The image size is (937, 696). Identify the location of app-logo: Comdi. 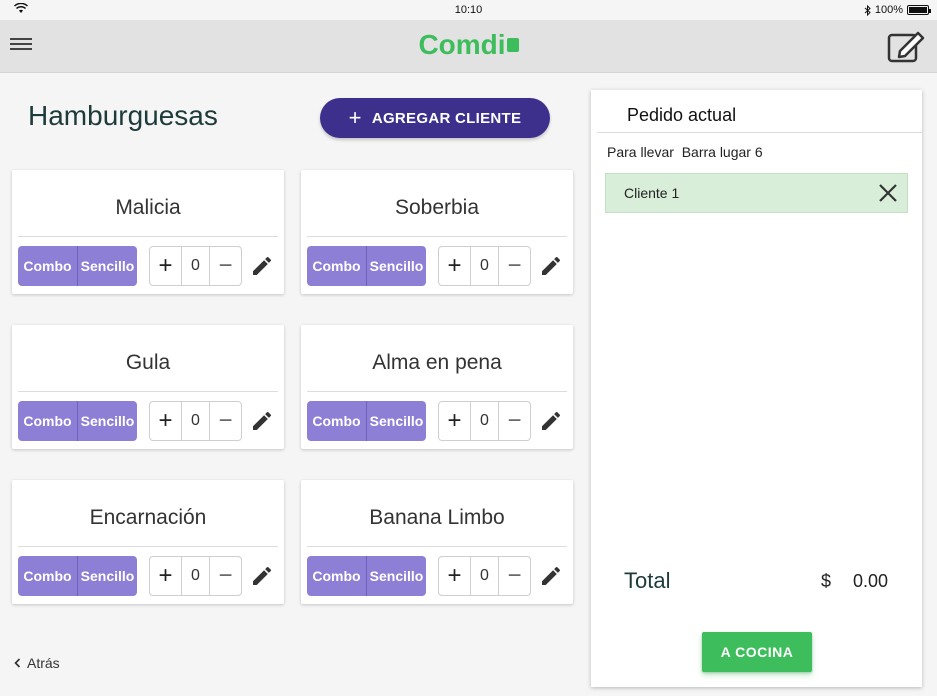
(468, 45).